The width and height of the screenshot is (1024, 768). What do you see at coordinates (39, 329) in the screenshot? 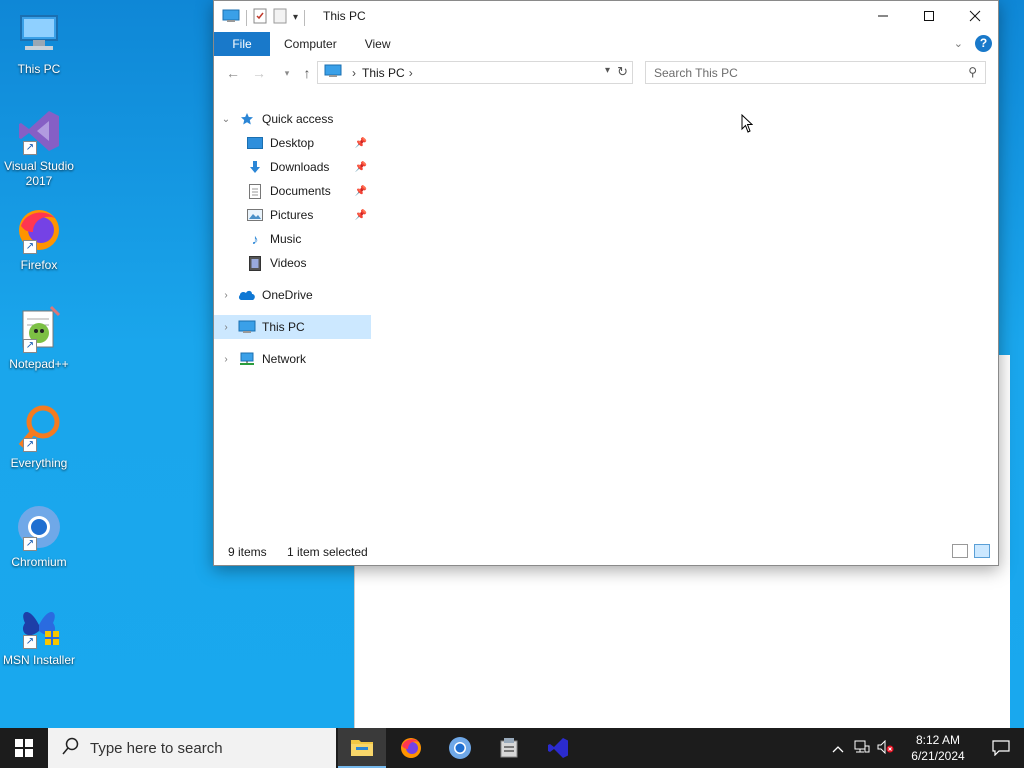
I see `notepad-plus-plus-icon: ↗` at bounding box center [39, 329].